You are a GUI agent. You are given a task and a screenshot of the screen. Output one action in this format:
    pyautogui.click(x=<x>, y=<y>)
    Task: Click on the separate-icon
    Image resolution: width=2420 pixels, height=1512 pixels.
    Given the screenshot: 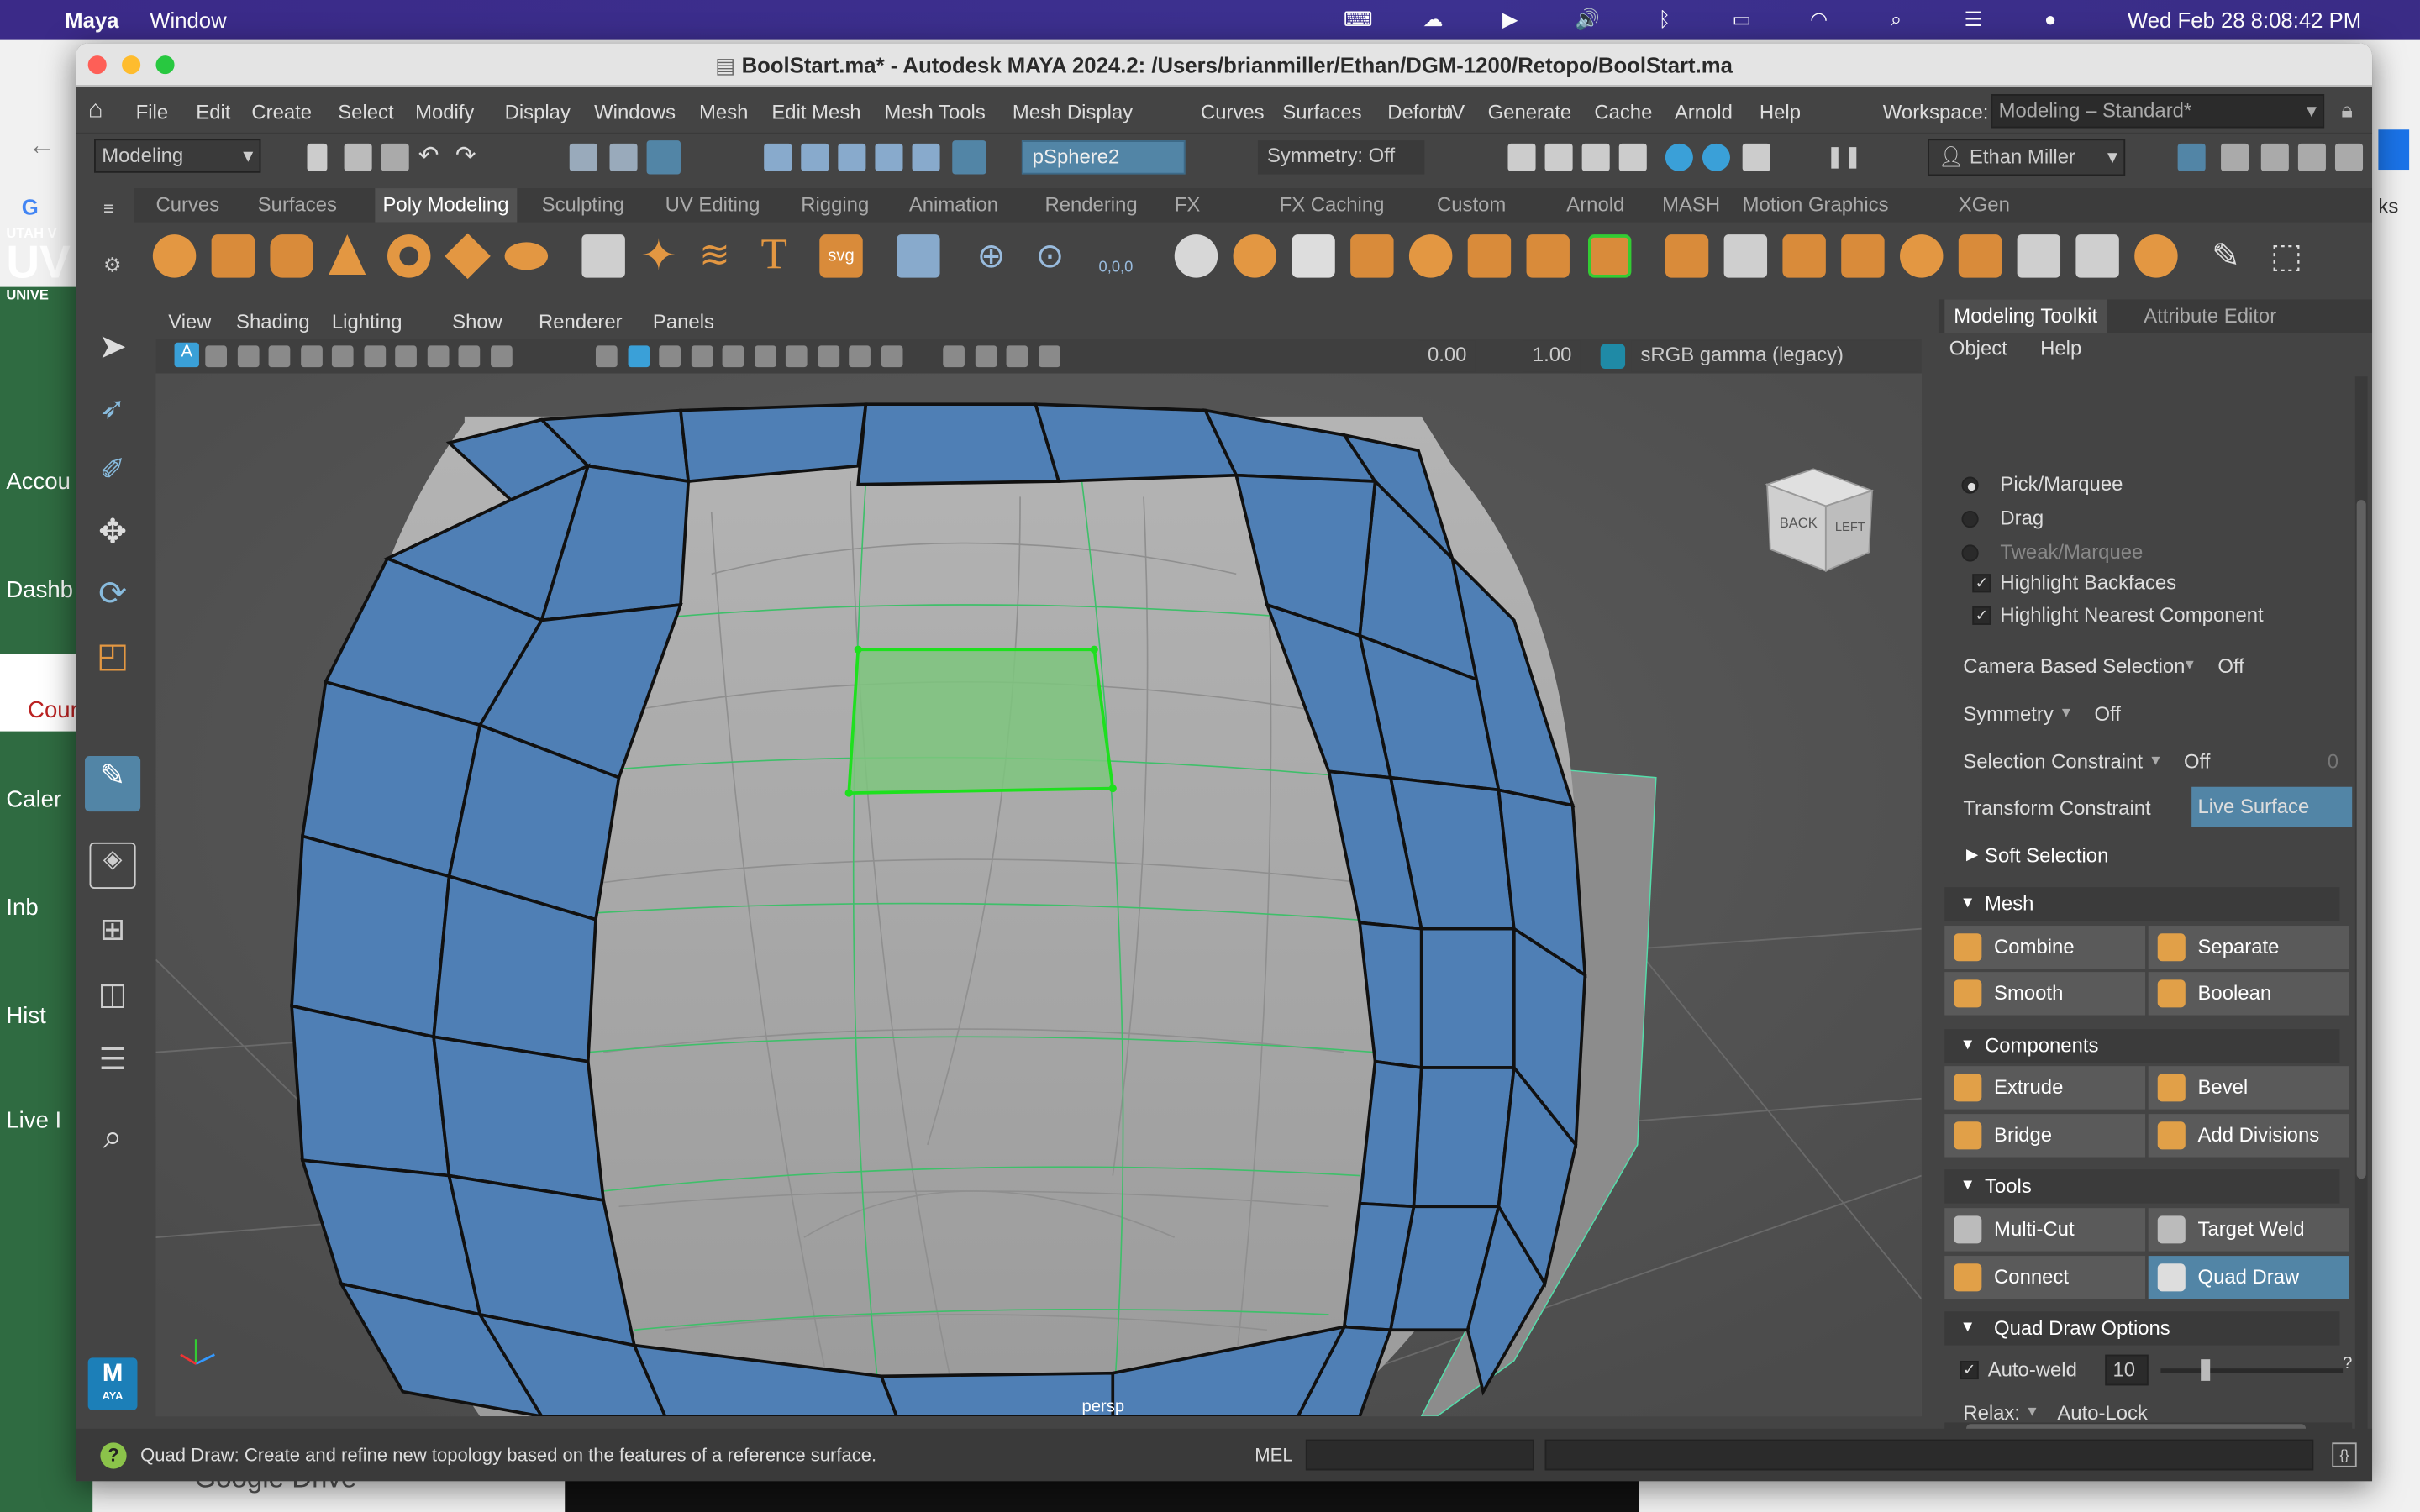 What is the action you would take?
    pyautogui.click(x=1255, y=256)
    